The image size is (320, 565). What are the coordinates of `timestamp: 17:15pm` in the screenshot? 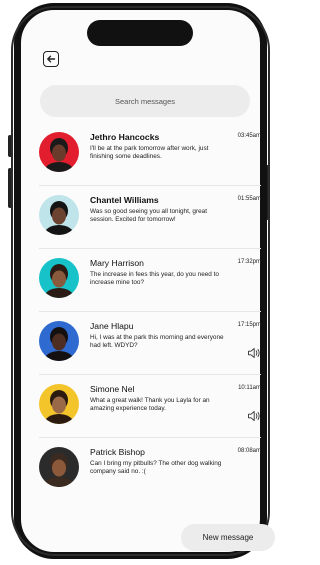 It's located at (249, 325).